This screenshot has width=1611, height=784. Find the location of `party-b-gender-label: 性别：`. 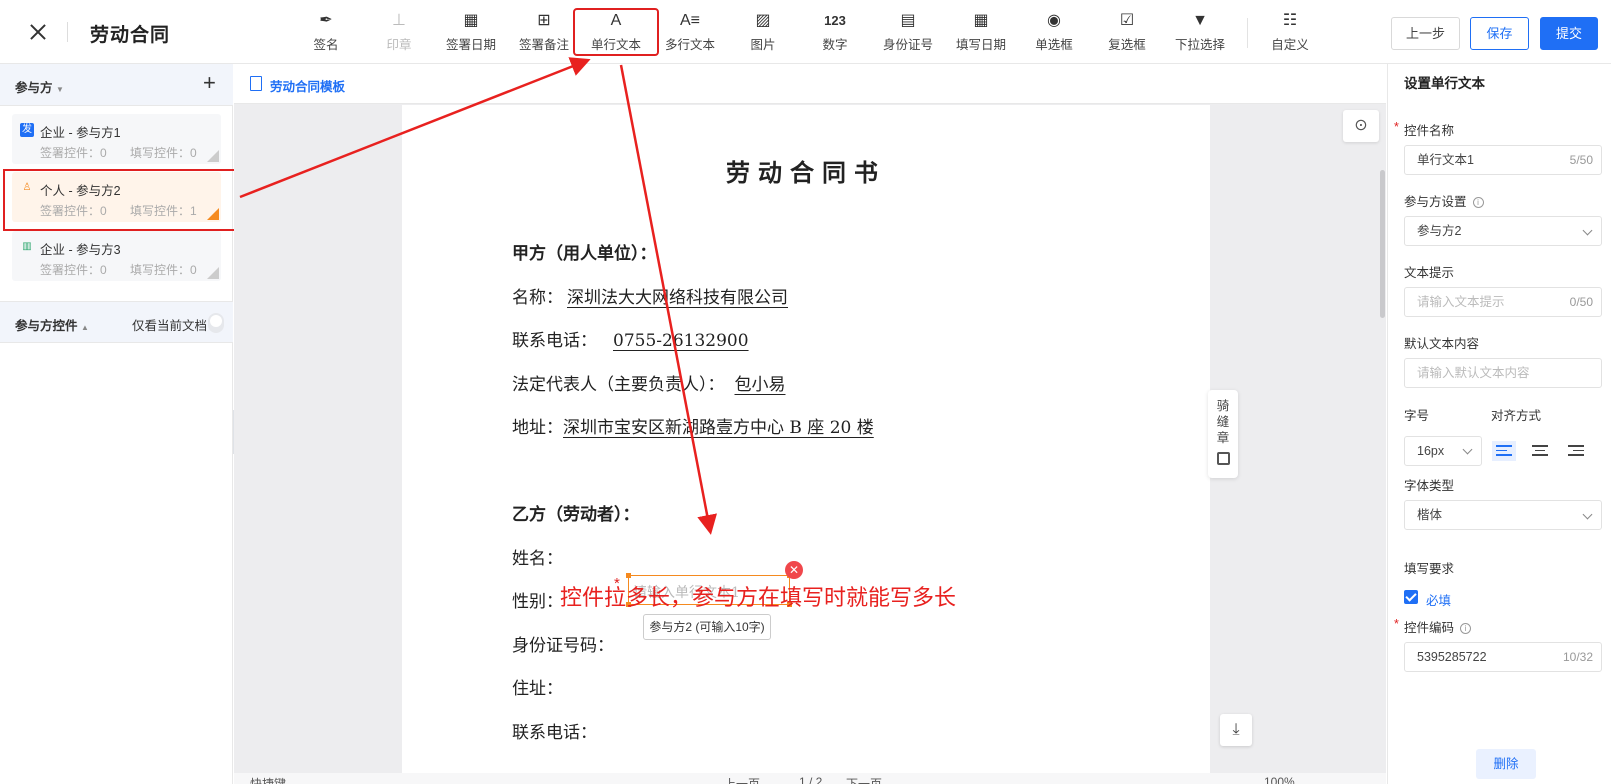

party-b-gender-label: 性别： is located at coordinates (537, 602).